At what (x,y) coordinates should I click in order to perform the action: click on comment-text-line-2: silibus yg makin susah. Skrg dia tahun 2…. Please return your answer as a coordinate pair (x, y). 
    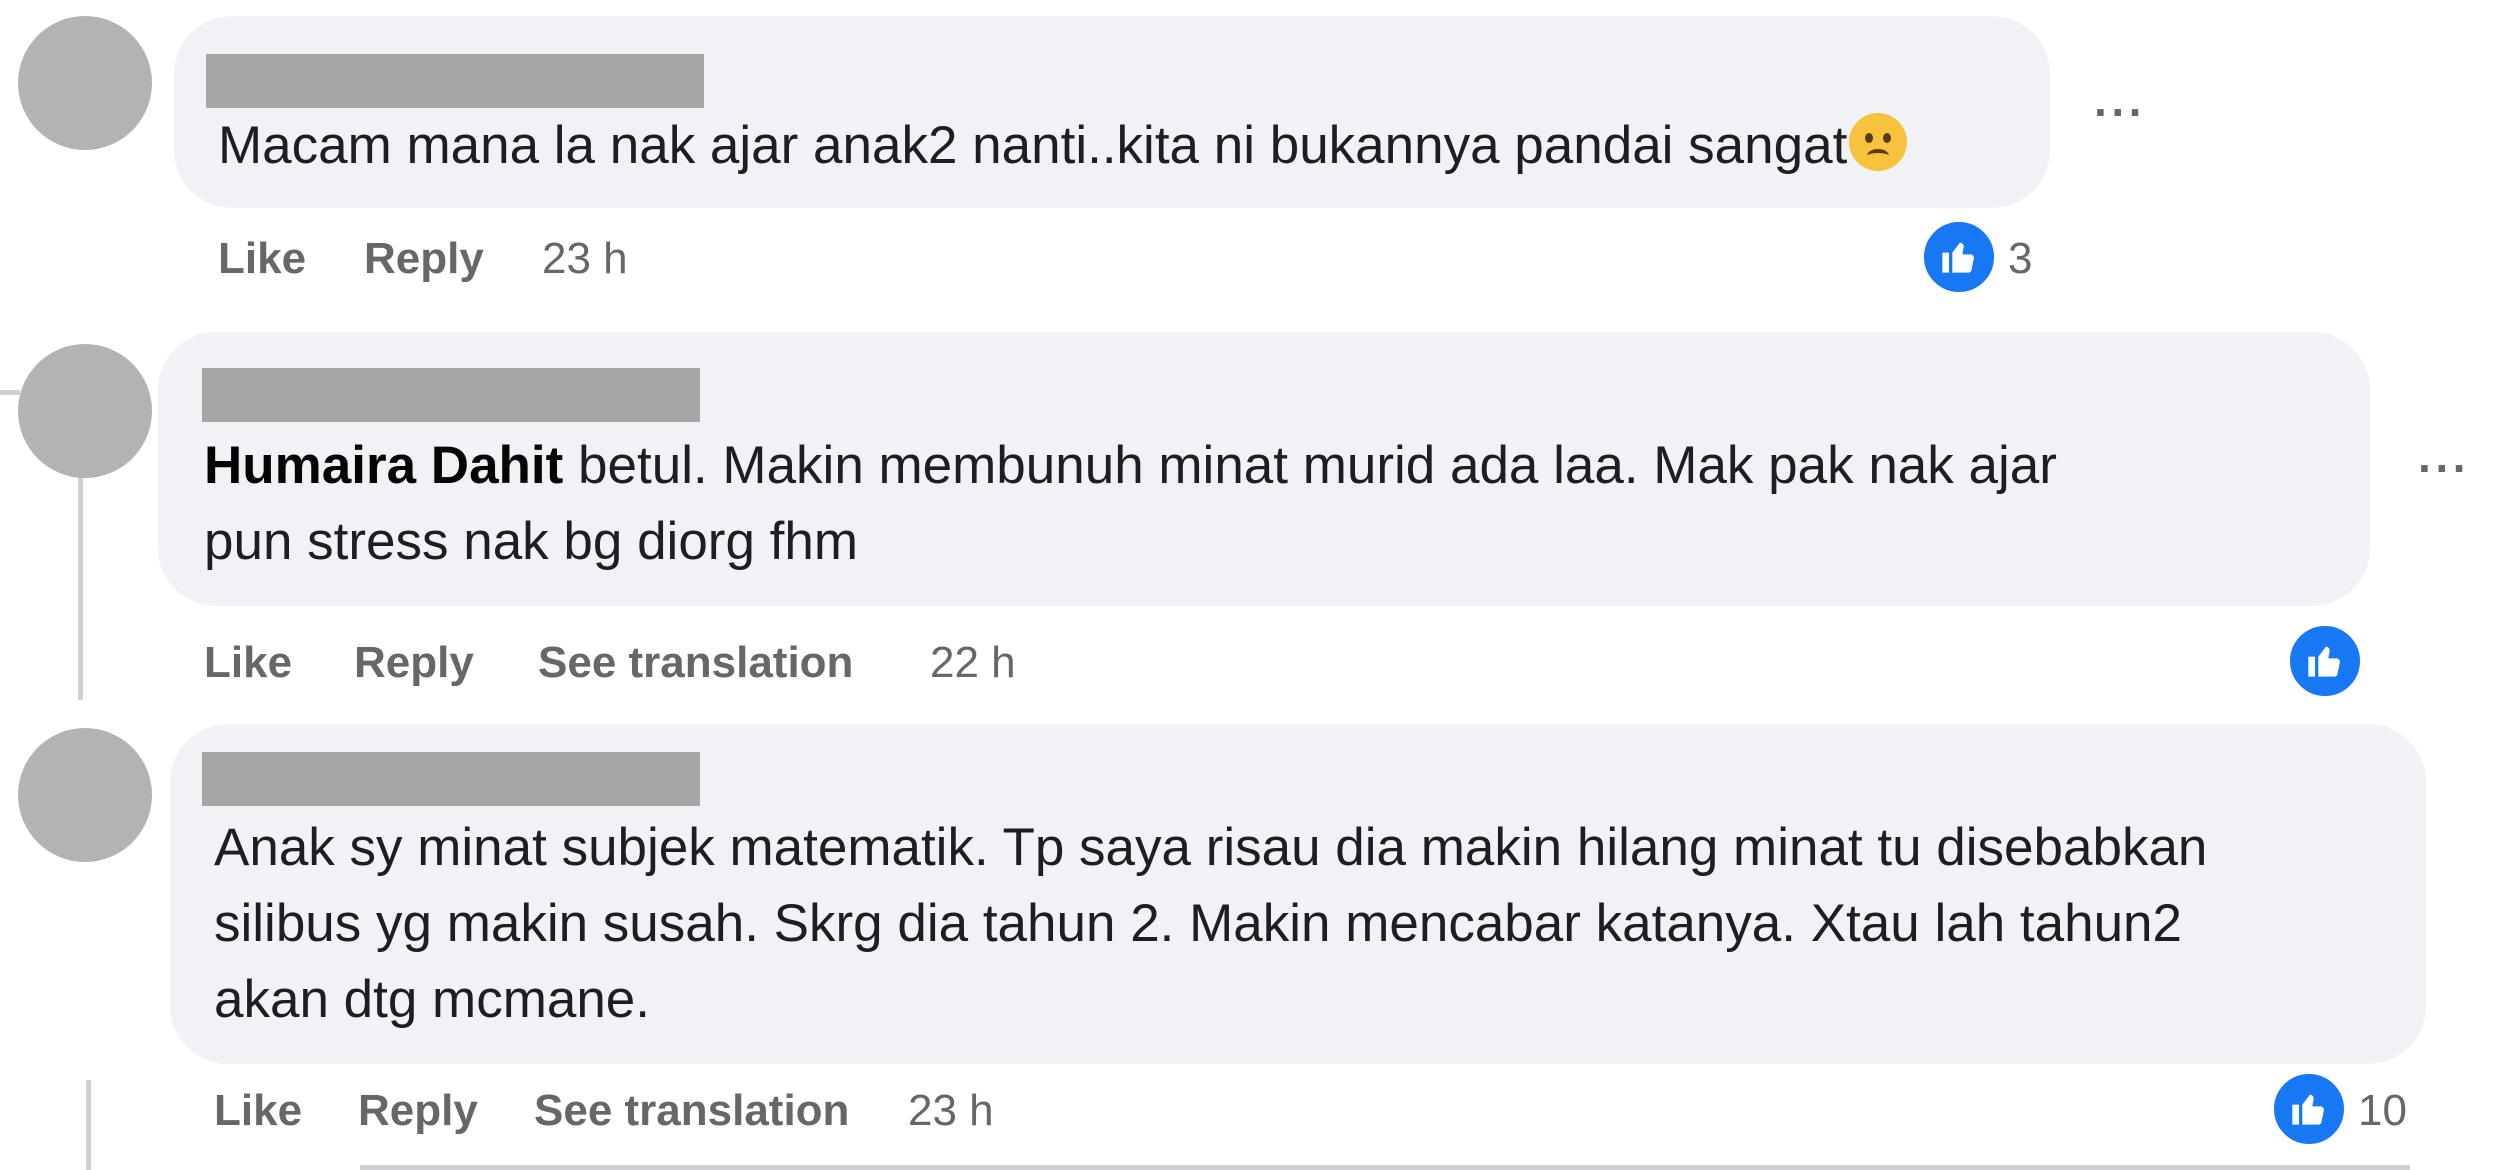
    Looking at the image, I should click on (1198, 923).